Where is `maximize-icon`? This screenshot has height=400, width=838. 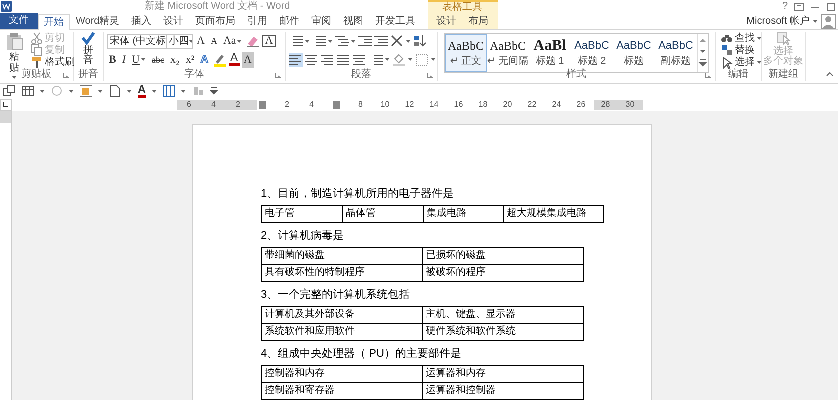 maximize-icon is located at coordinates (831, 7).